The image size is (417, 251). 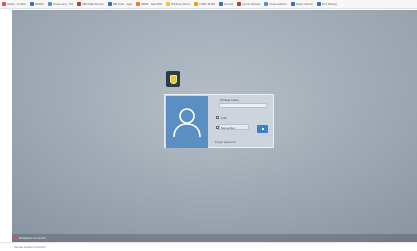 I want to click on bookmark-item: On Hire, so click(x=226, y=4).